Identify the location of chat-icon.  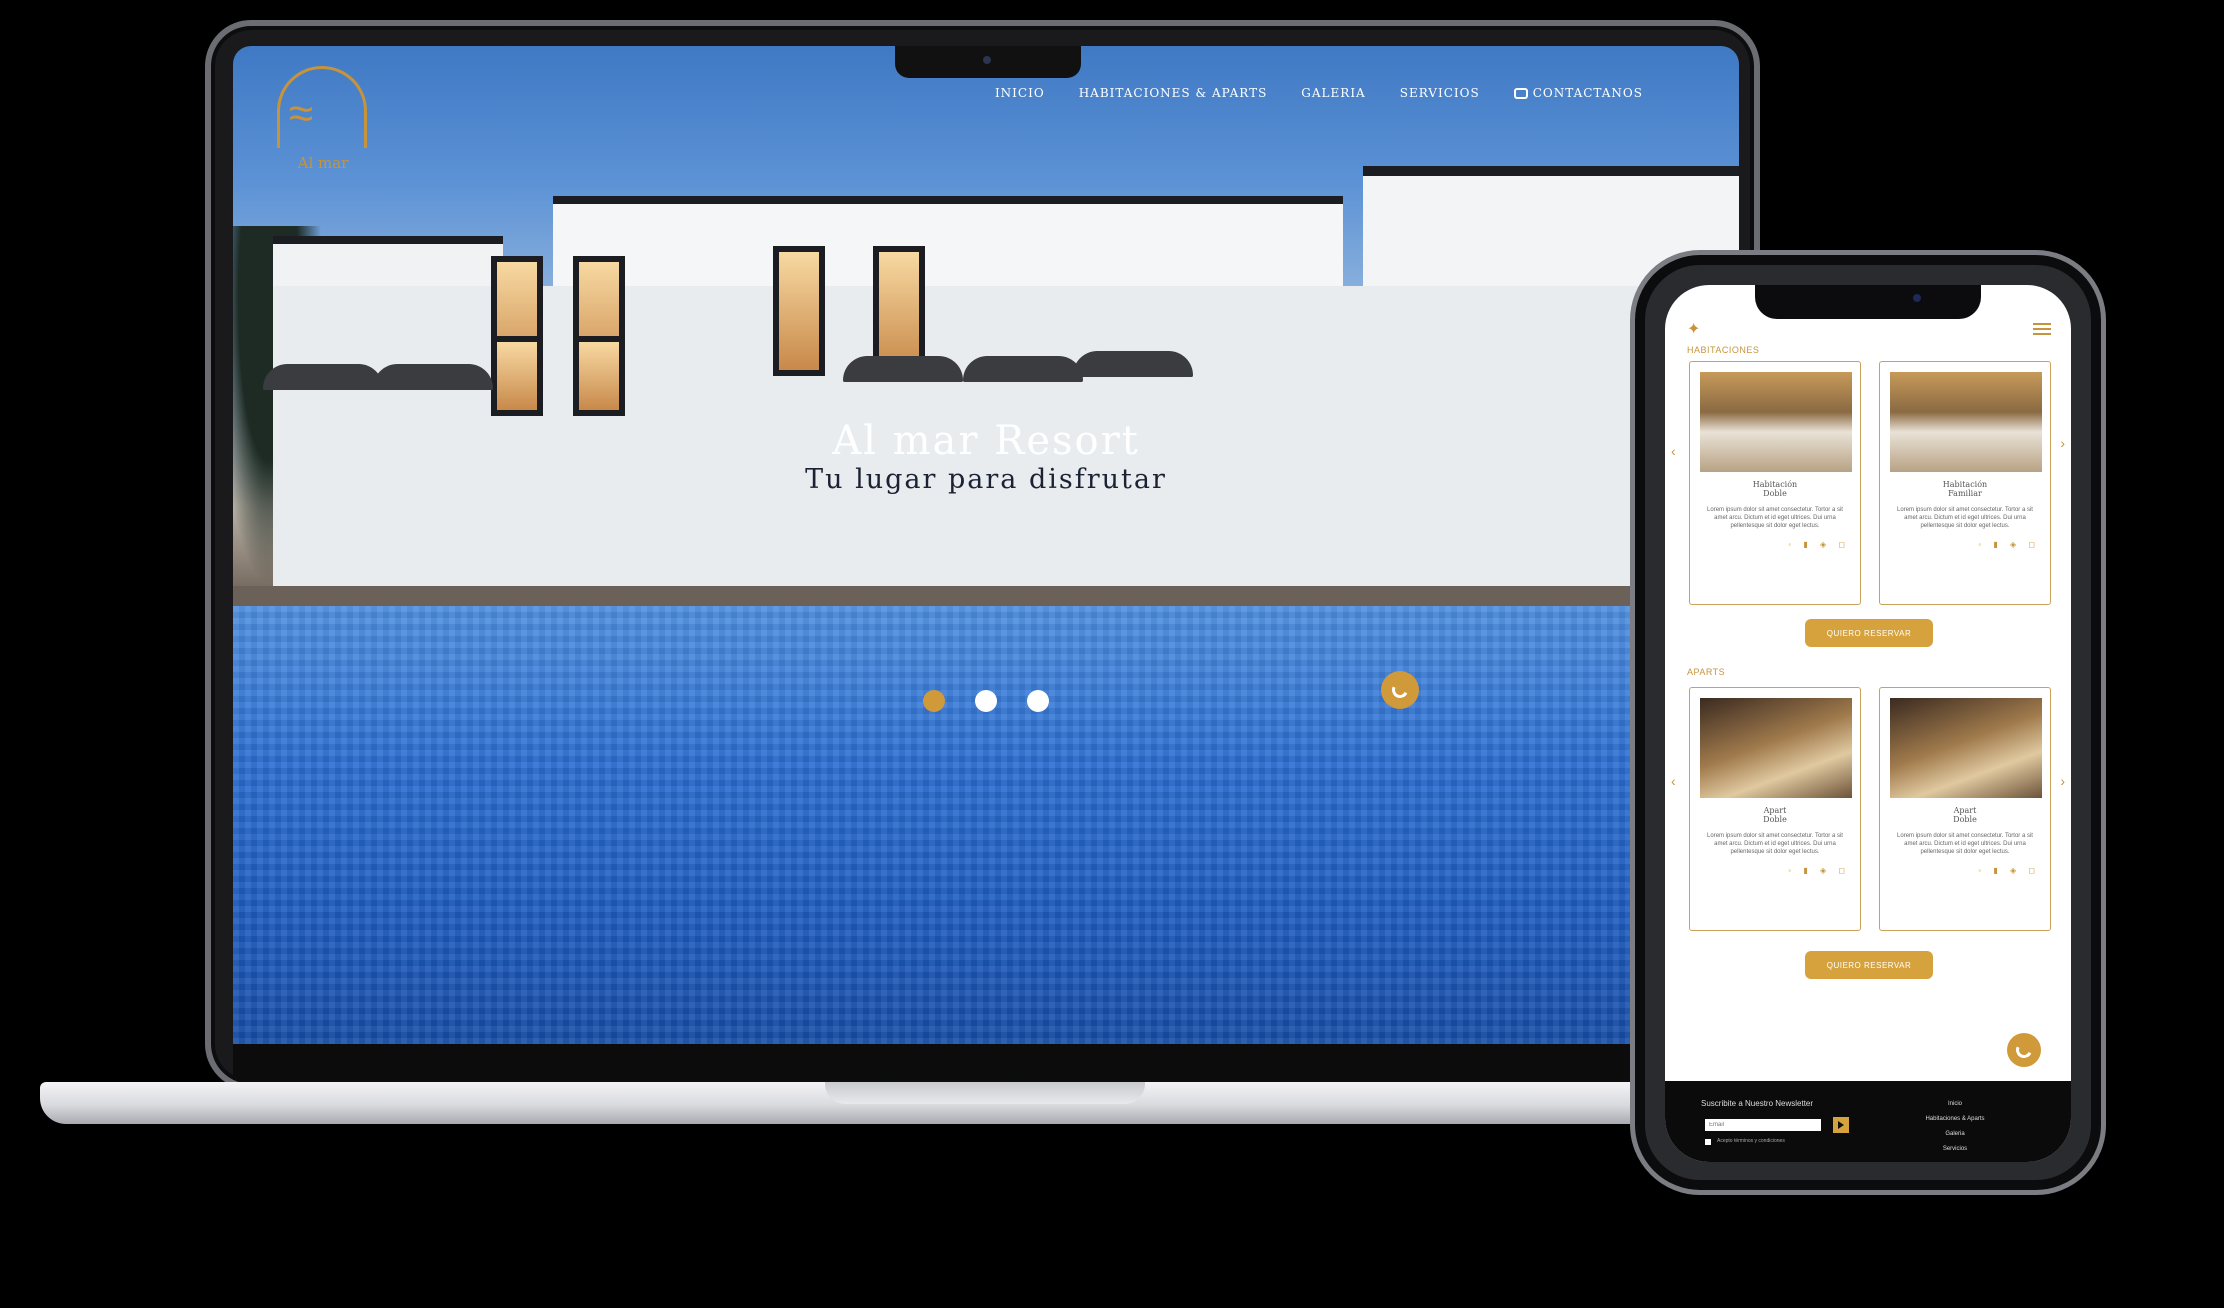
(1520, 93).